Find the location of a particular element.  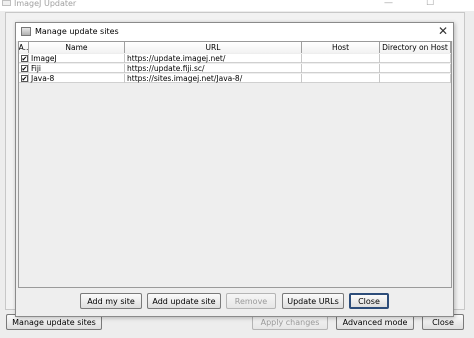

table-row: ✔ Fiji https://update.fiji.sc/ is located at coordinates (235, 68).